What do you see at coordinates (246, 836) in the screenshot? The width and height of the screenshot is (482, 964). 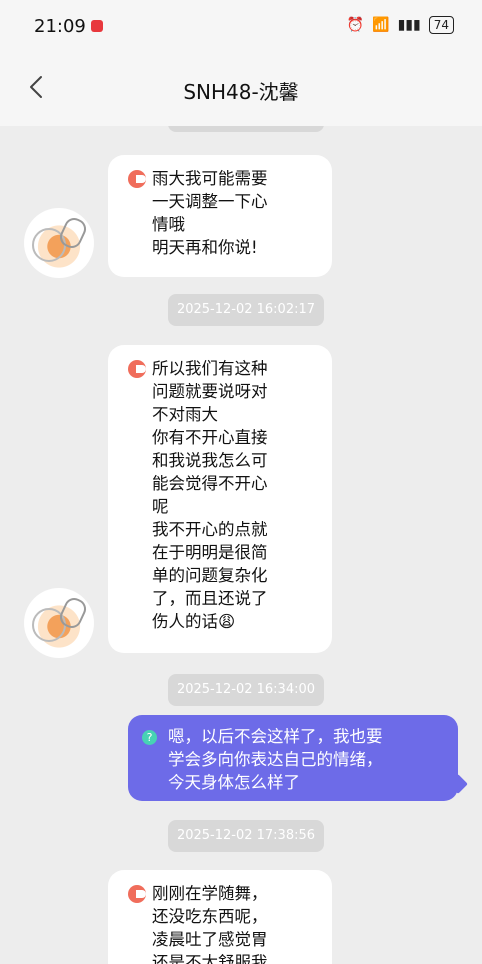 I see `timestamp: 2025-12-02 17:38:56` at bounding box center [246, 836].